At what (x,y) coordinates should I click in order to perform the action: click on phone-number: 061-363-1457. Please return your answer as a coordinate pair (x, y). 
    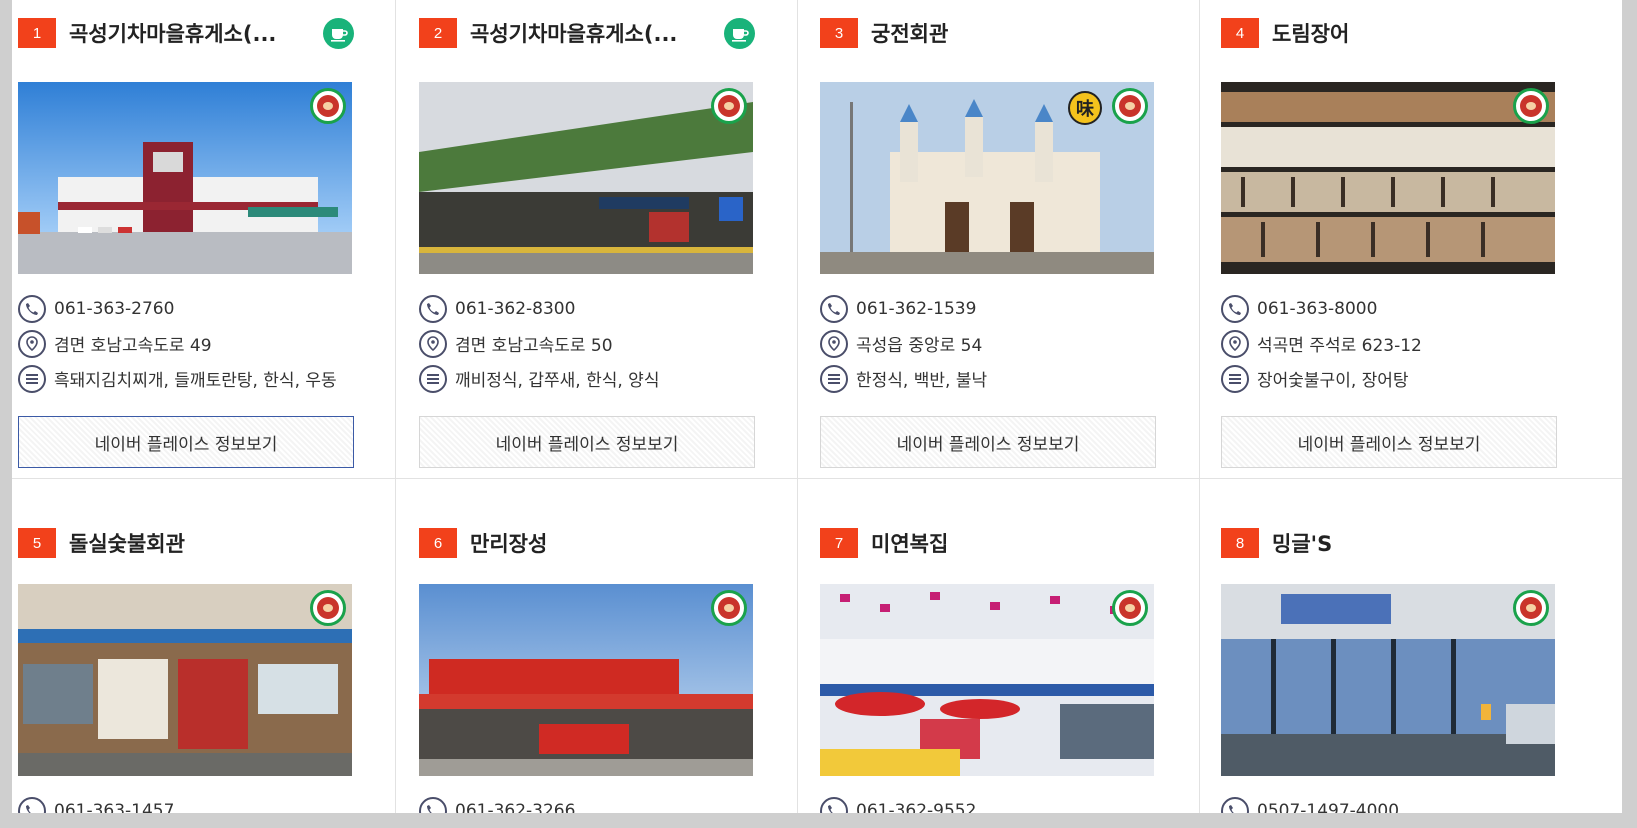
    Looking at the image, I should click on (114, 807).